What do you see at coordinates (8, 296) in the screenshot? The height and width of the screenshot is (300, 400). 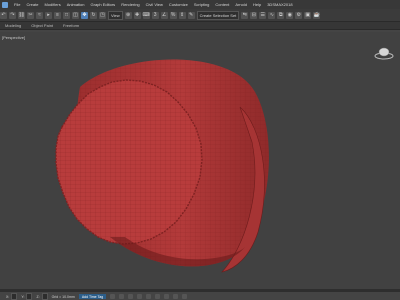 I see `x-label: X:` at bounding box center [8, 296].